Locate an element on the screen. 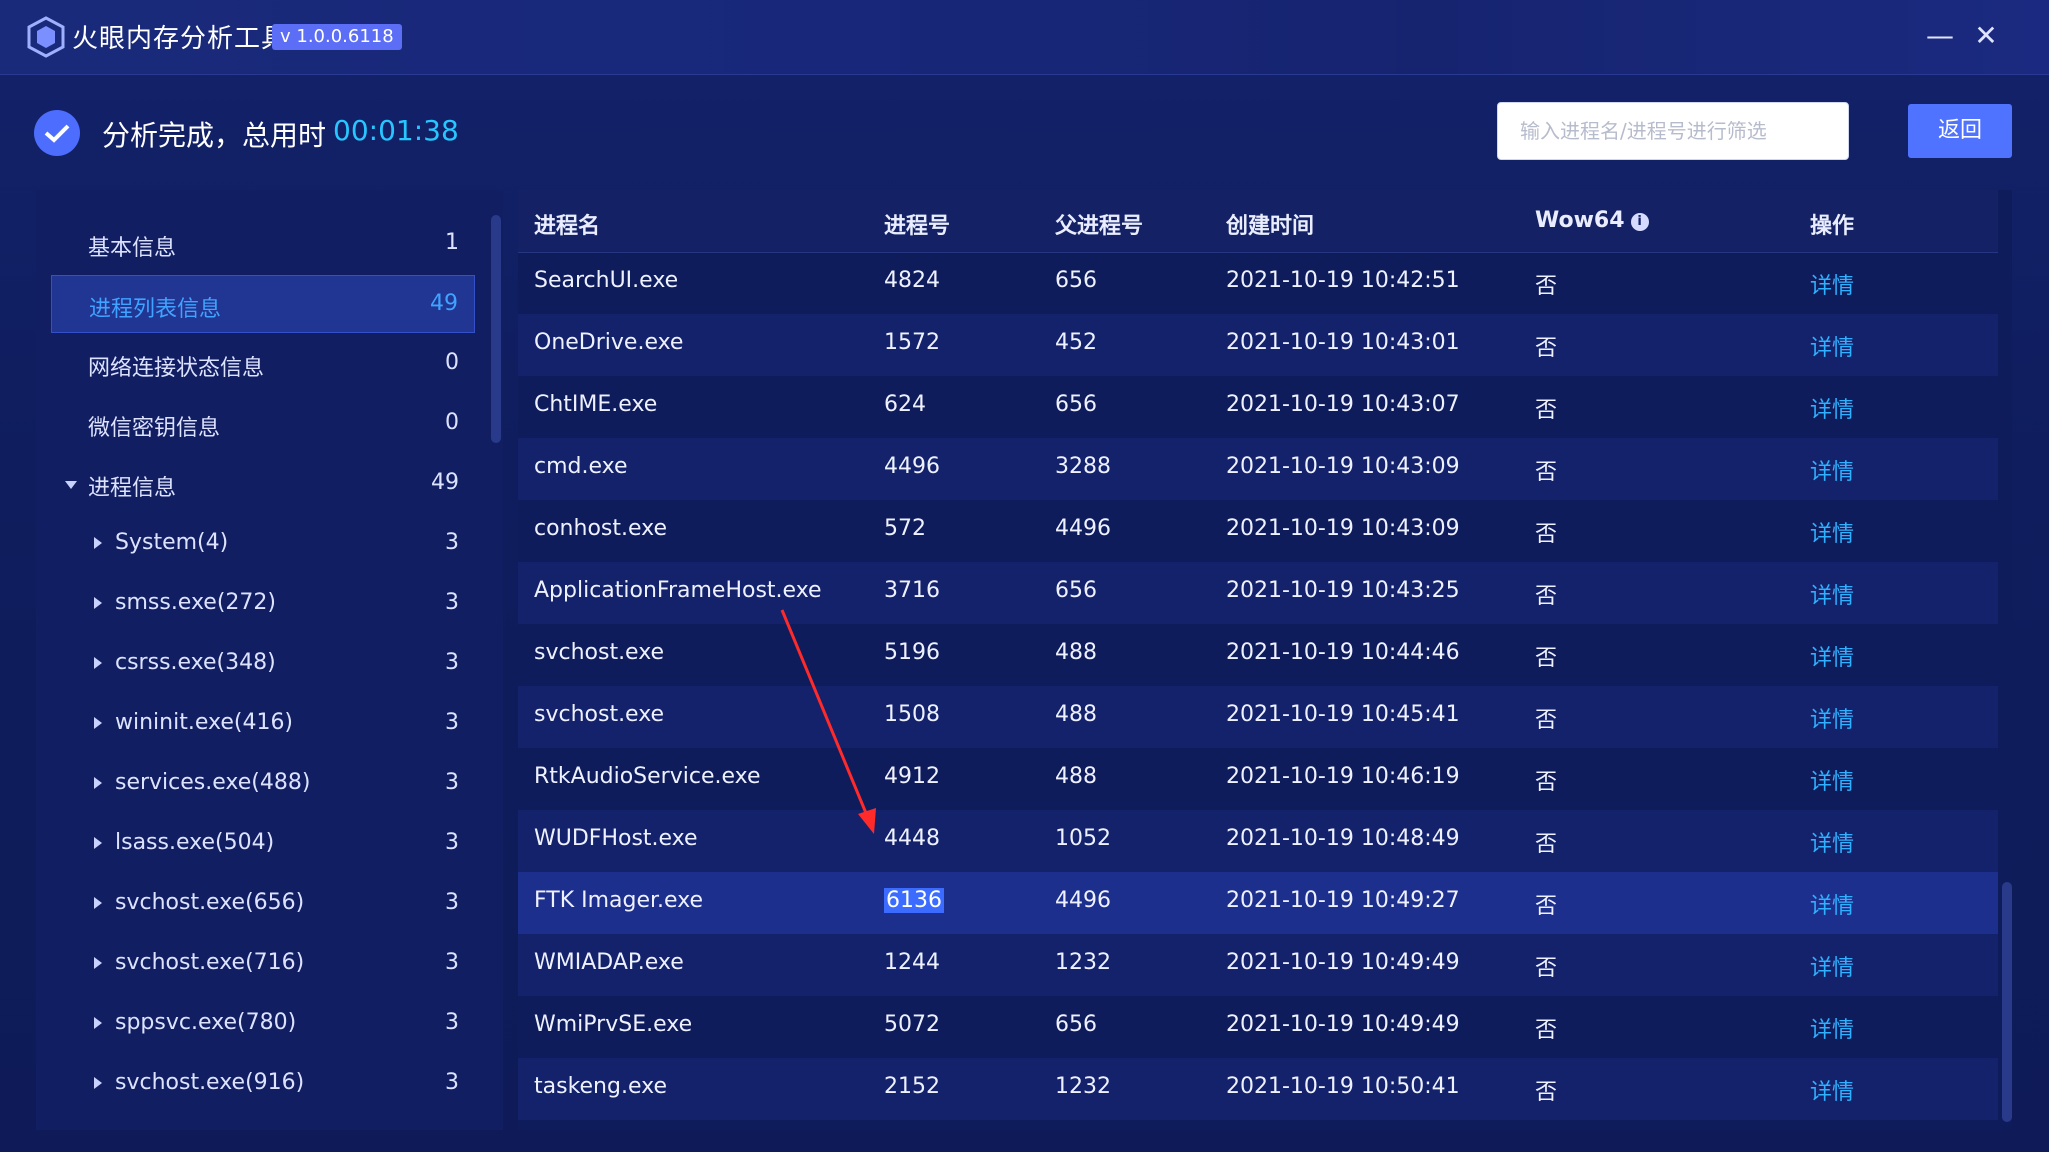  title-bar: 火眼内存分析工具 v 1.0.0.6118 — ✕ is located at coordinates (1024, 37).